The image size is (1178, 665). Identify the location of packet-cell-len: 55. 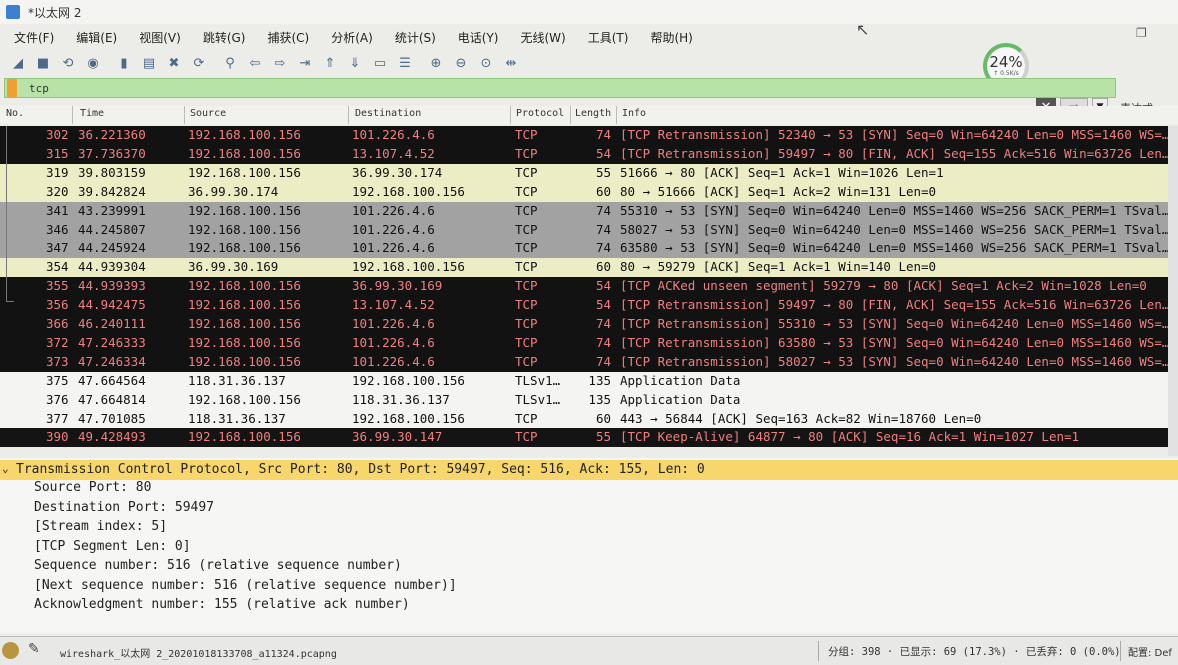
(603, 437).